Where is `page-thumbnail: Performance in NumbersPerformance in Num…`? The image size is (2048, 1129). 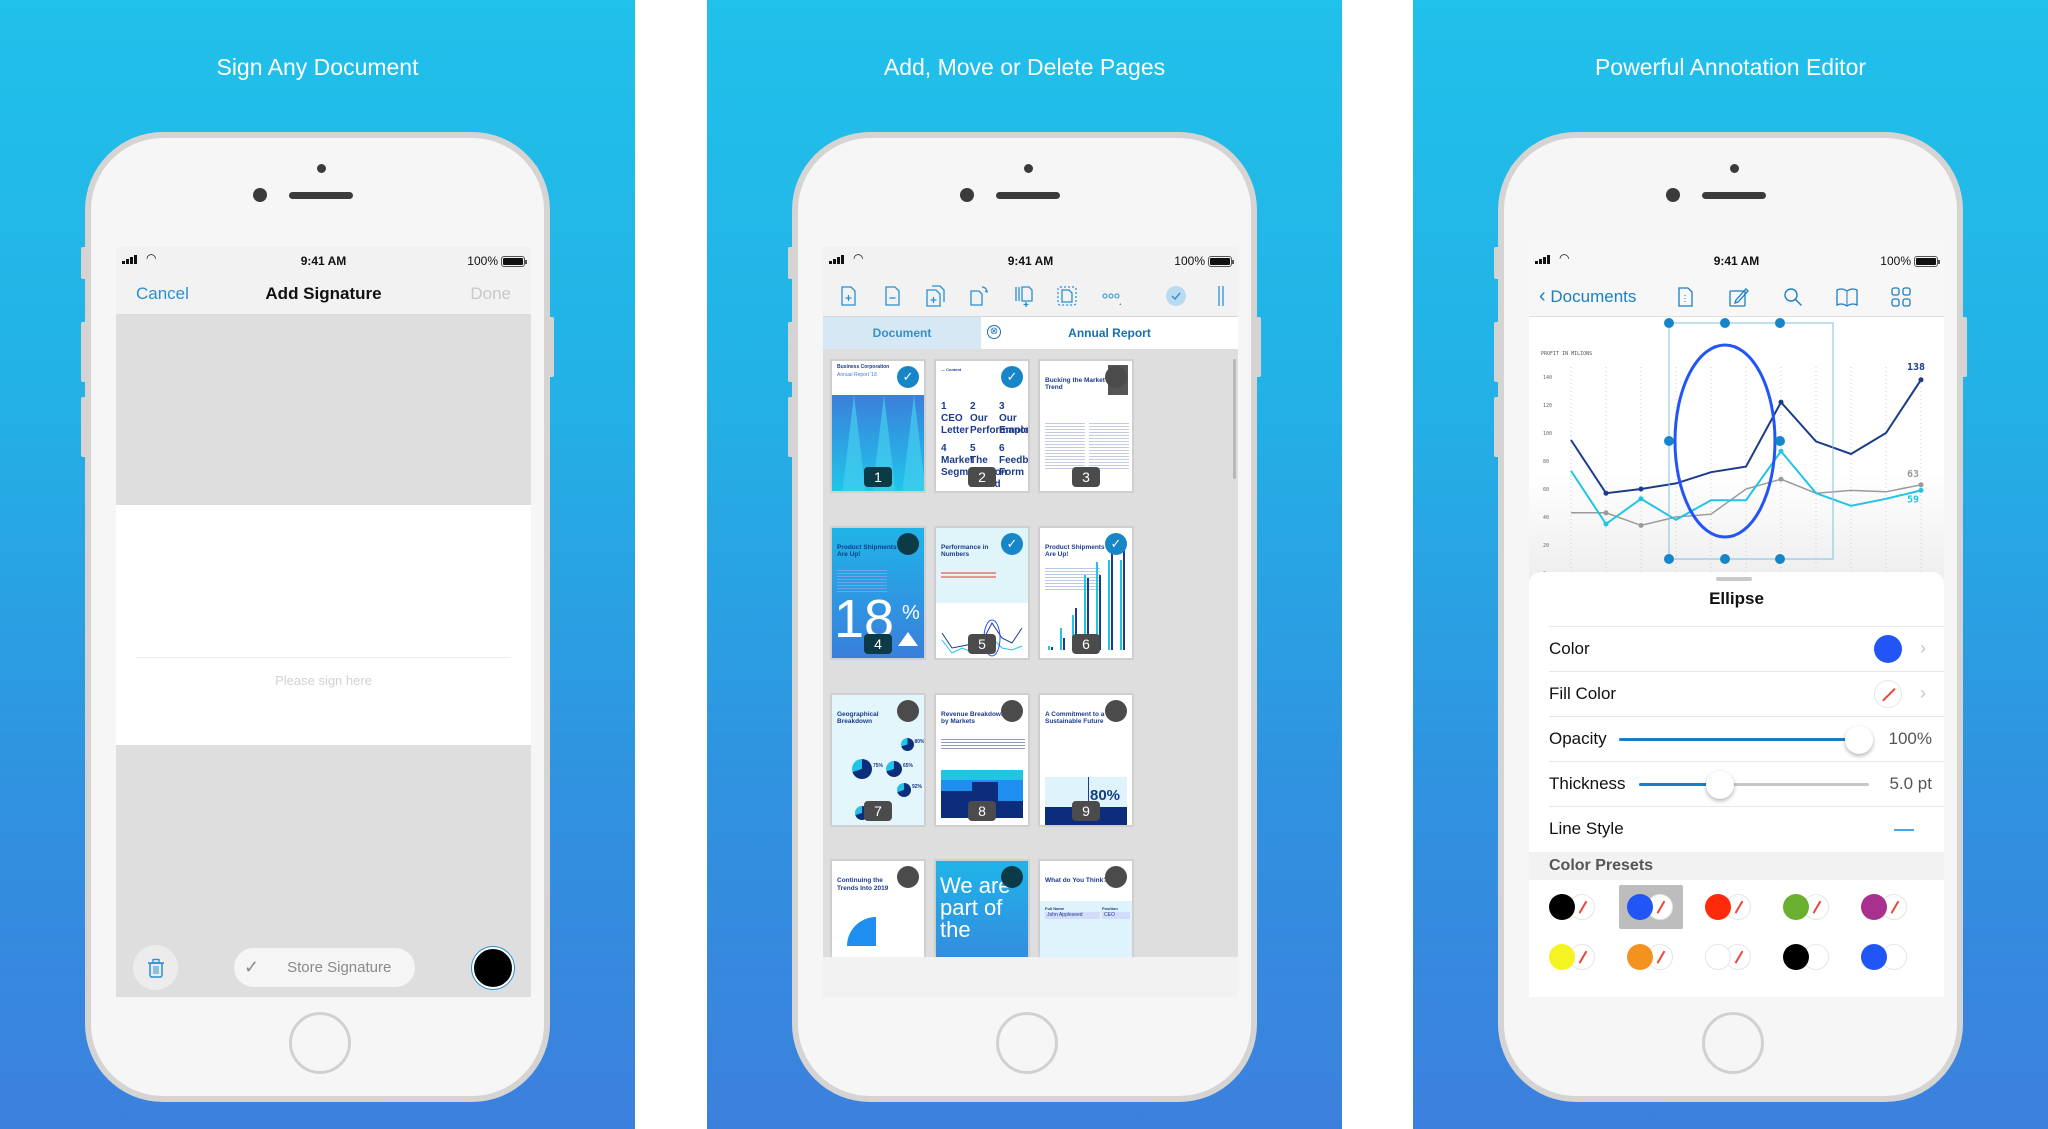 page-thumbnail: Performance in NumbersPerformance in Num… is located at coordinates (982, 592).